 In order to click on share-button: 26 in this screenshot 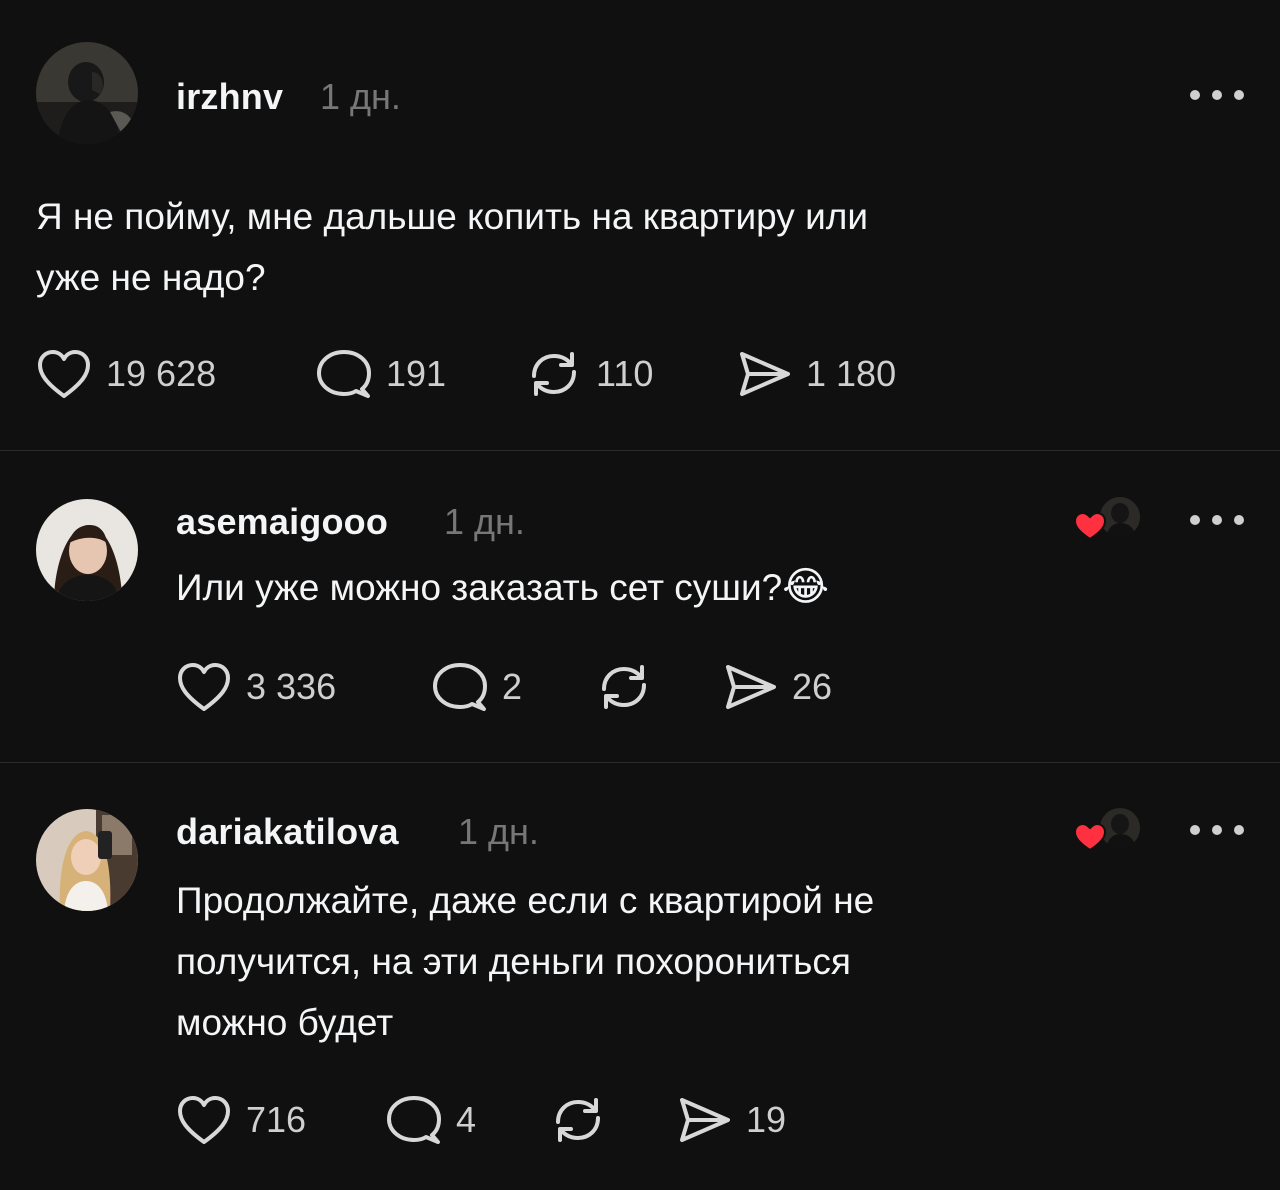, I will do `click(777, 687)`.